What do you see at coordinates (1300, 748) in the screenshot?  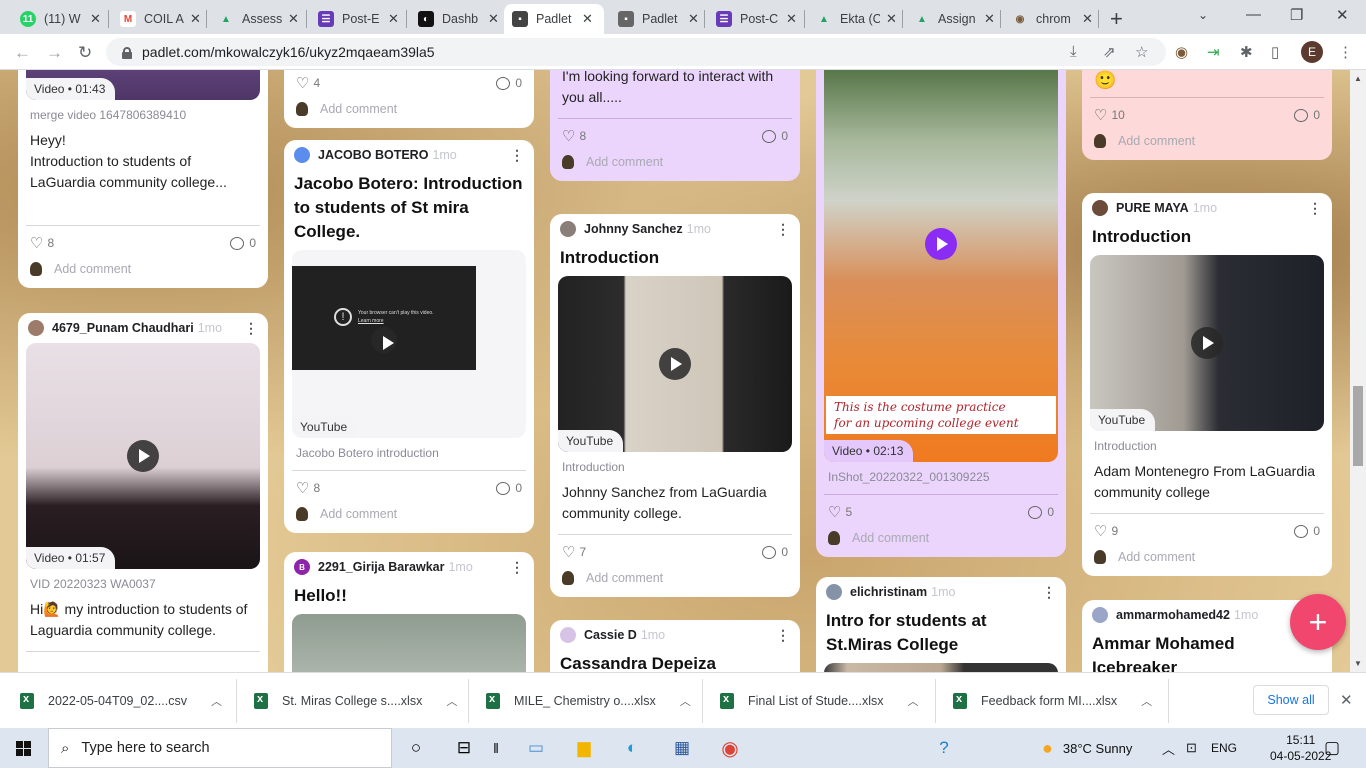 I see `system-clock: 15:11 04-05-2022` at bounding box center [1300, 748].